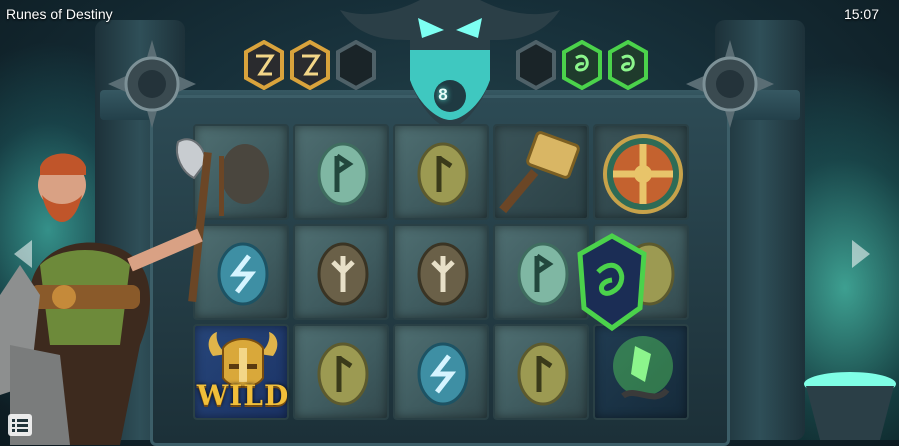 The image size is (899, 446). Describe the element at coordinates (23, 254) in the screenshot. I see `chevron-left-icon` at that location.